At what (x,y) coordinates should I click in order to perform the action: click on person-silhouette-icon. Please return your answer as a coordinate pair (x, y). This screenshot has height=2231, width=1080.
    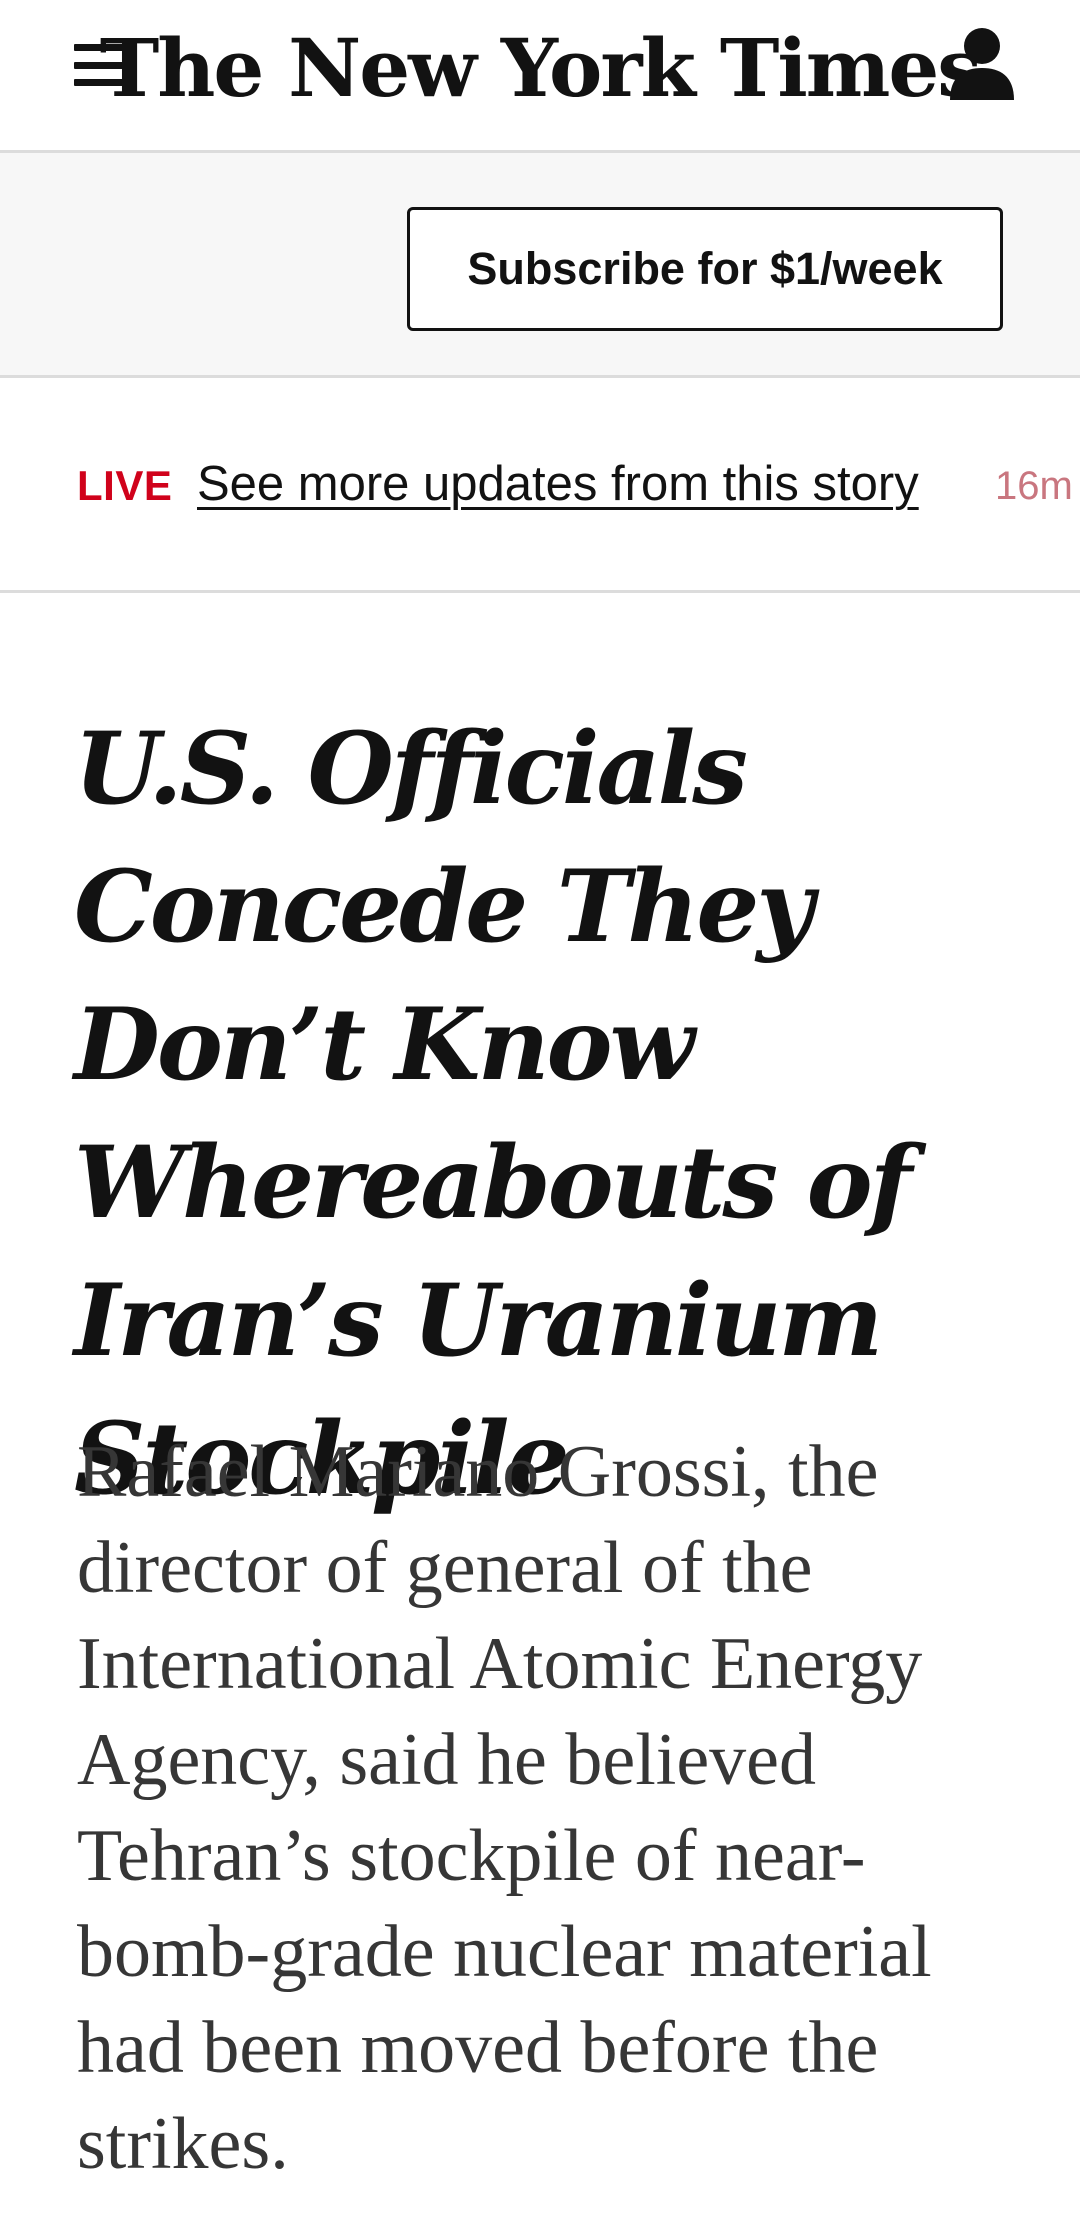
    Looking at the image, I should click on (982, 64).